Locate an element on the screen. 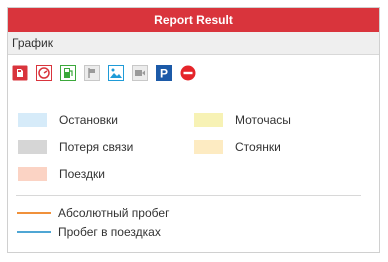 The image size is (388, 262). image-button is located at coordinates (116, 73).